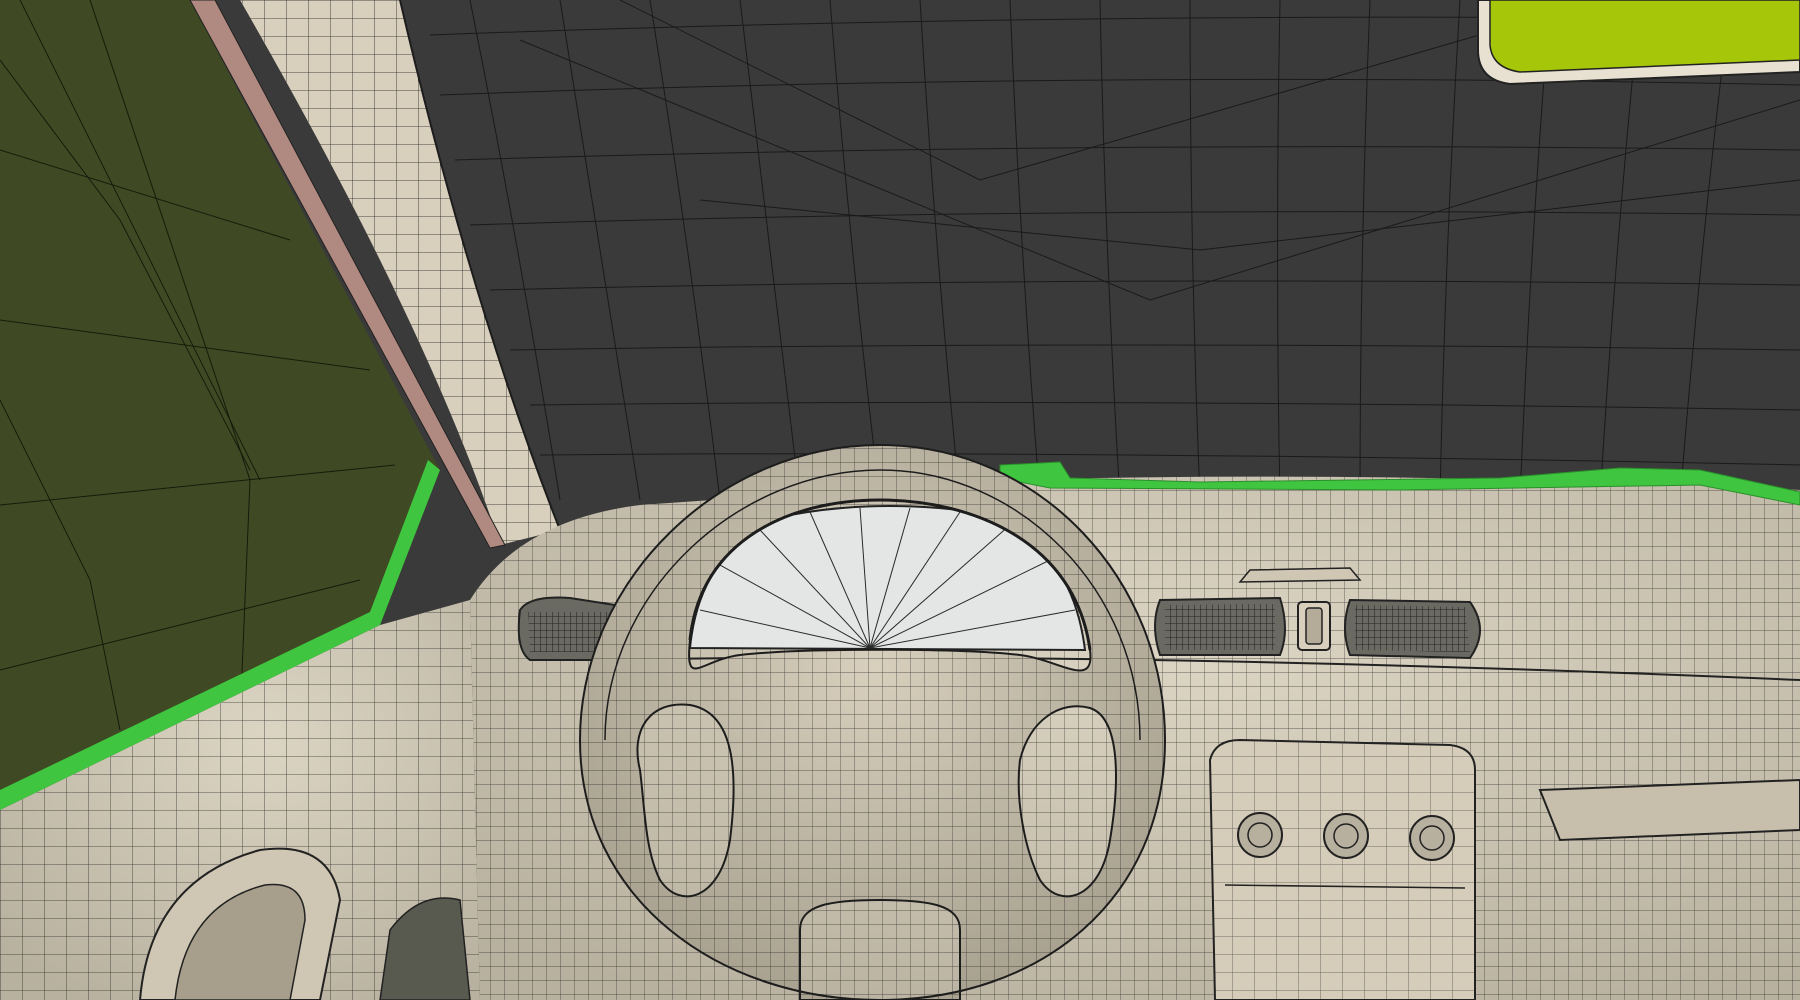  I want to click on climate-knob-right, so click(1432, 838).